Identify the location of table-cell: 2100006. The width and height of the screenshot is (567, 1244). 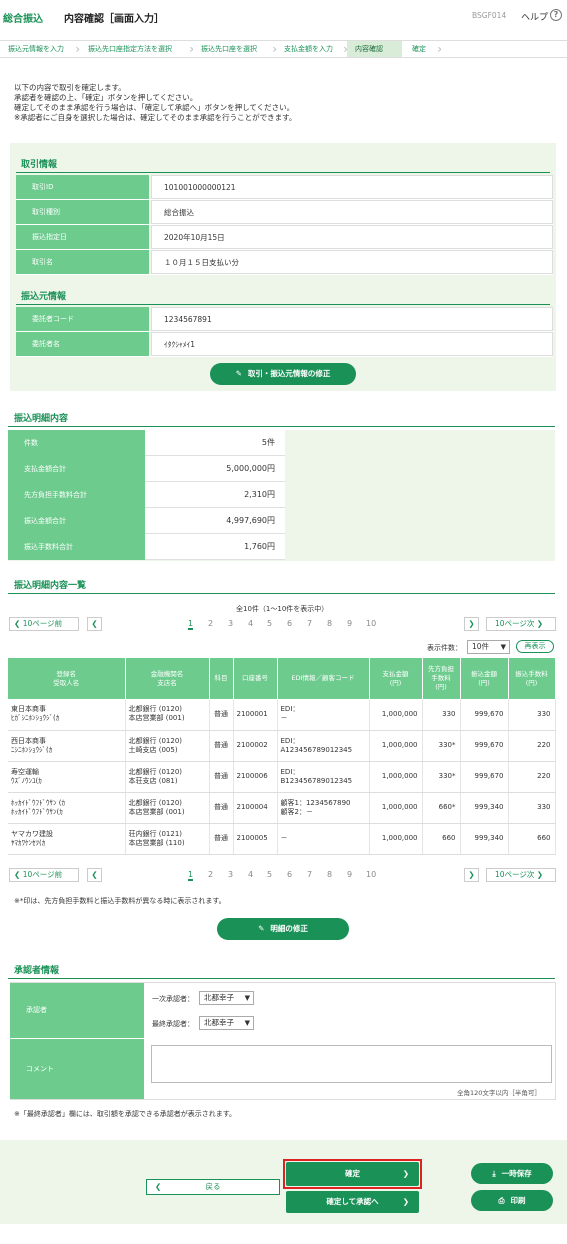
(255, 777).